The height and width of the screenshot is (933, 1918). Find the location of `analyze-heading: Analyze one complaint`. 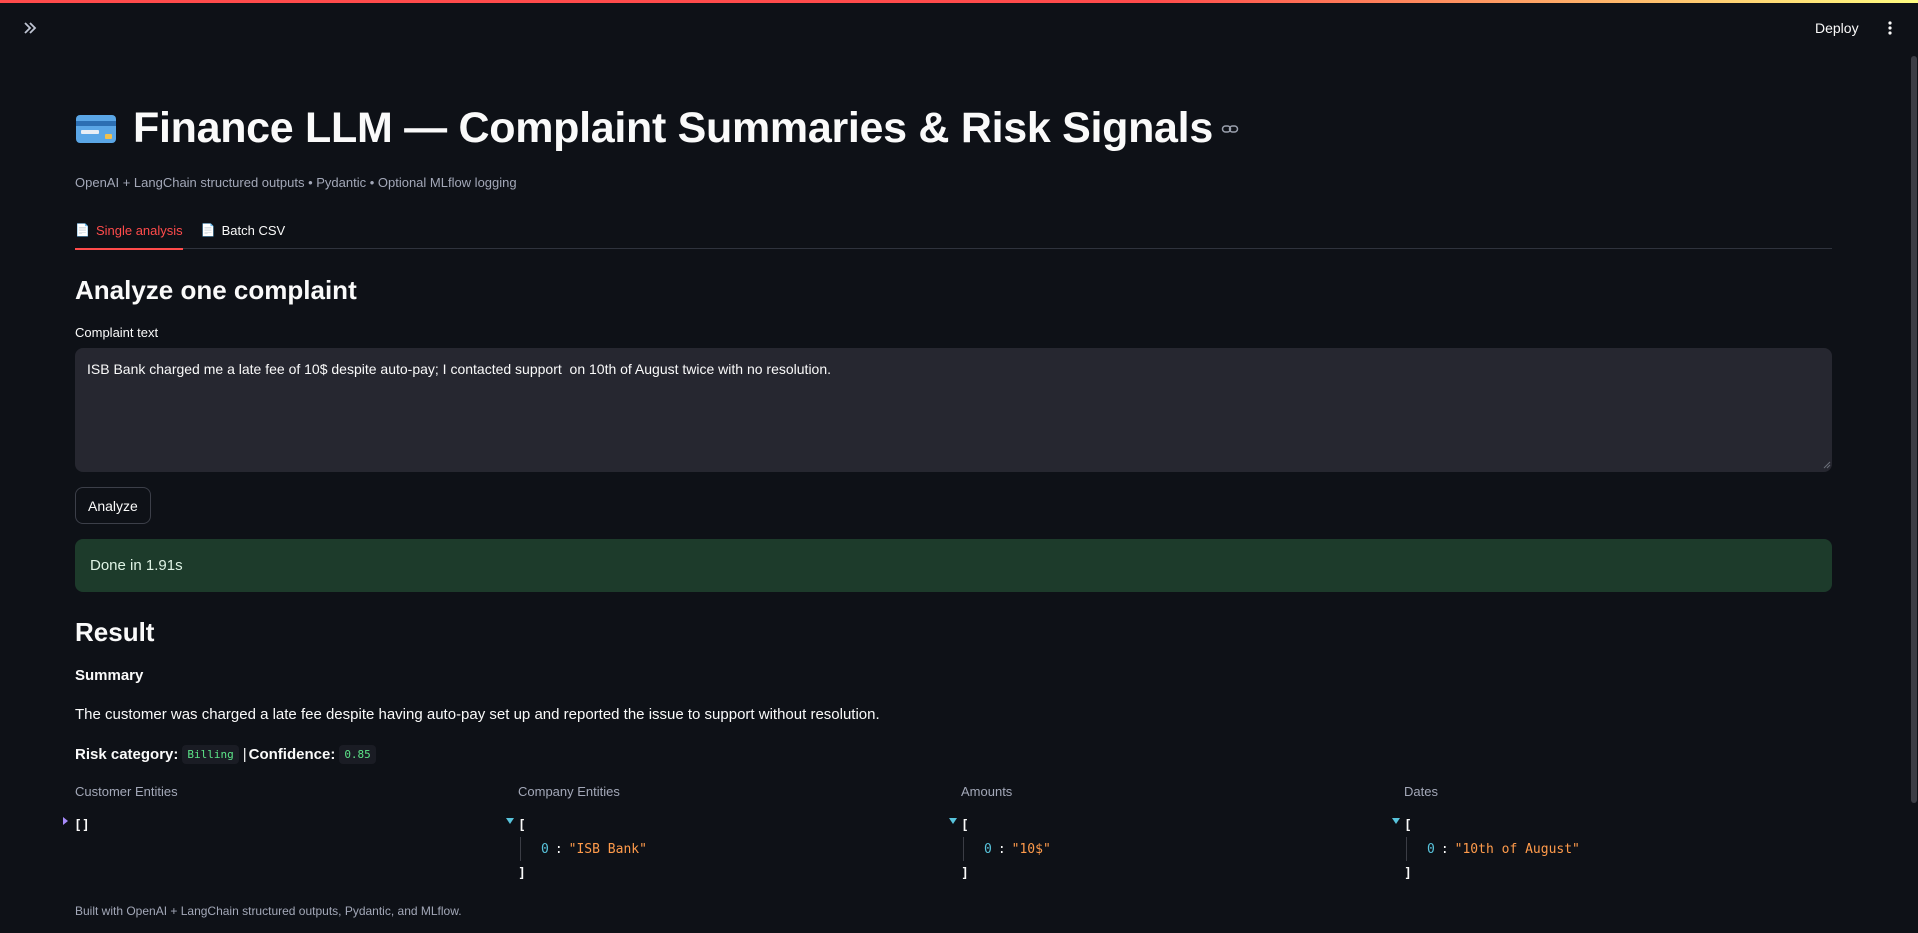

analyze-heading: Analyze one complaint is located at coordinates (216, 290).